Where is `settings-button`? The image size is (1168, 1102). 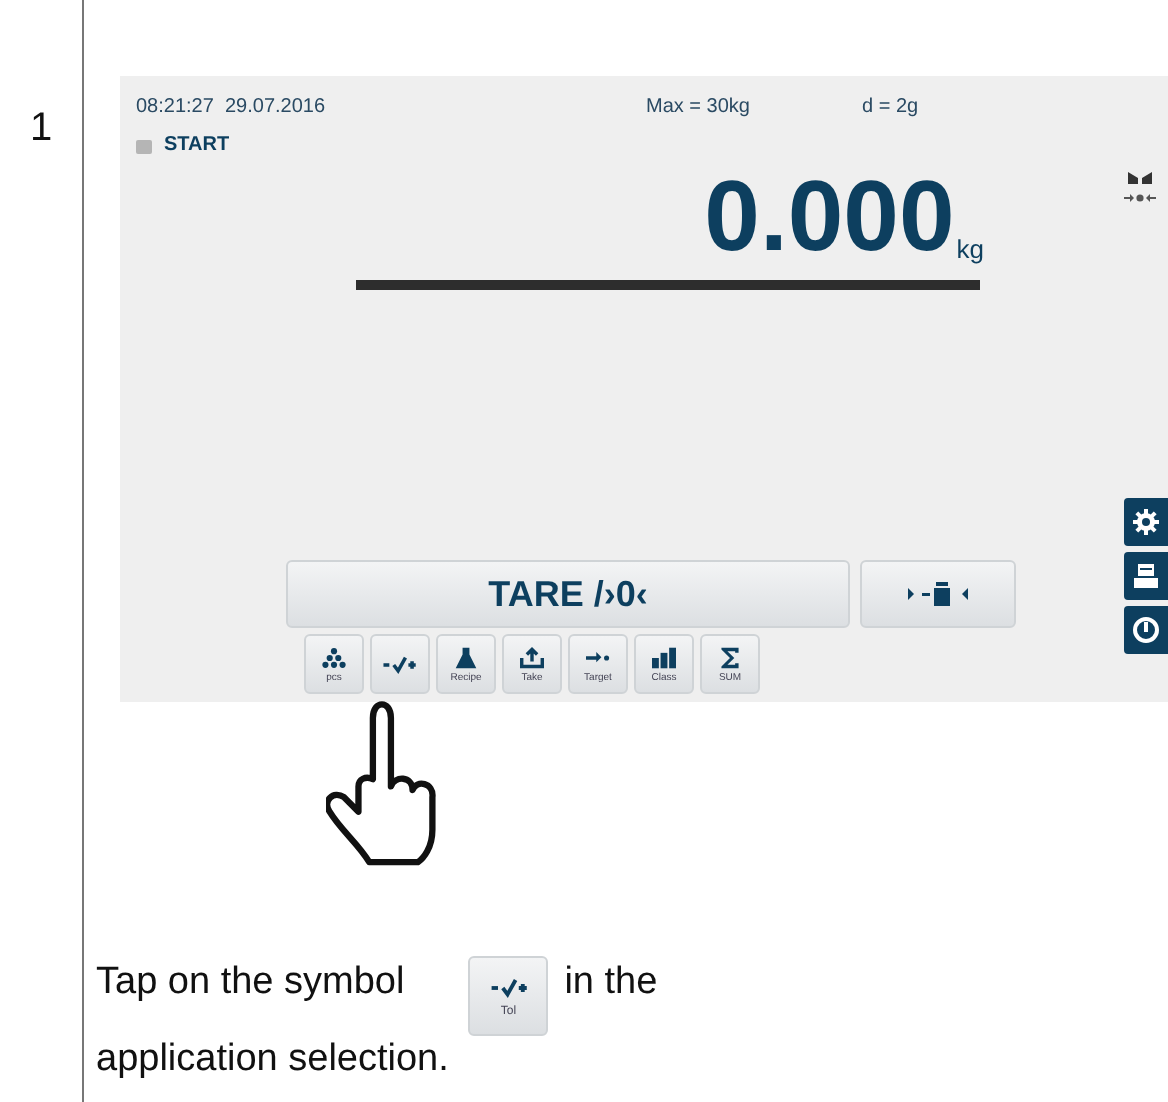
settings-button is located at coordinates (1146, 522).